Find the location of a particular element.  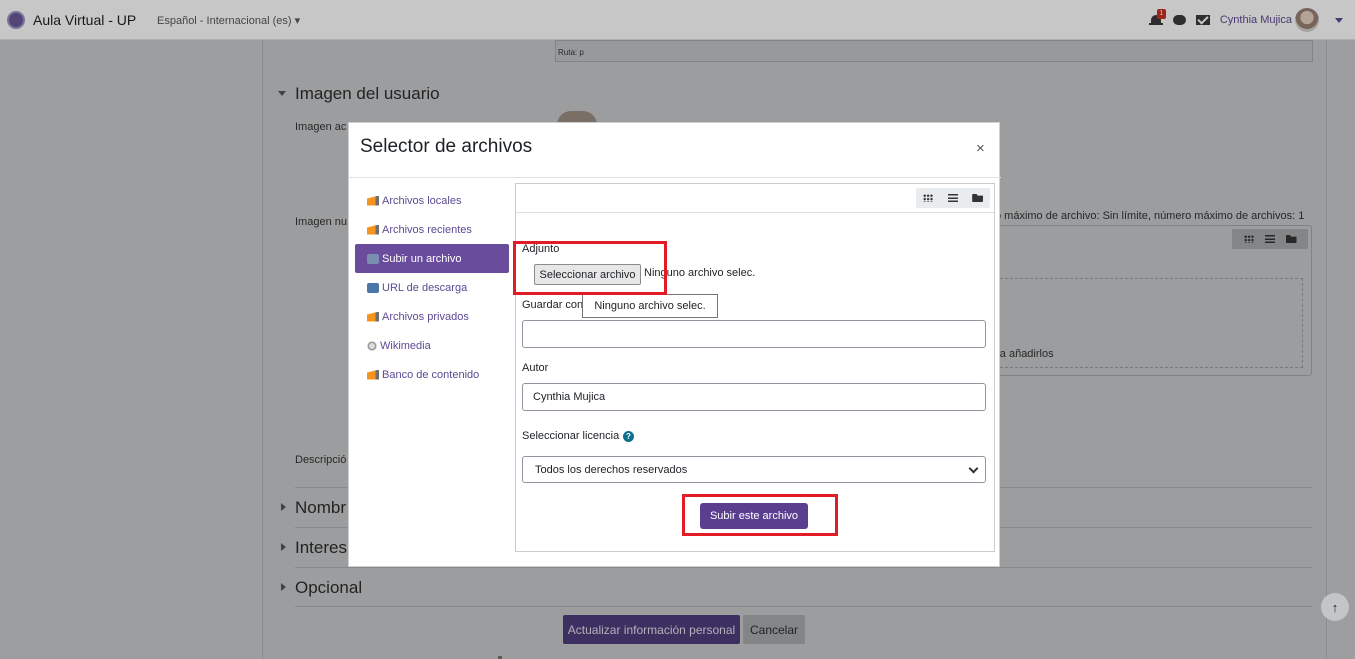

repo-content-bank: Banco de contenido is located at coordinates (432, 374).